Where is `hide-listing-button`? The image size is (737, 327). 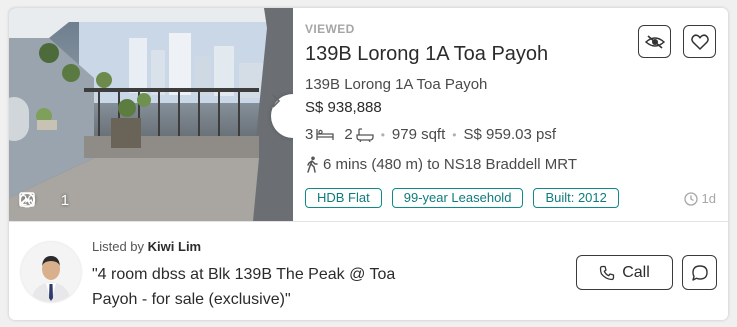
hide-listing-button is located at coordinates (654, 41).